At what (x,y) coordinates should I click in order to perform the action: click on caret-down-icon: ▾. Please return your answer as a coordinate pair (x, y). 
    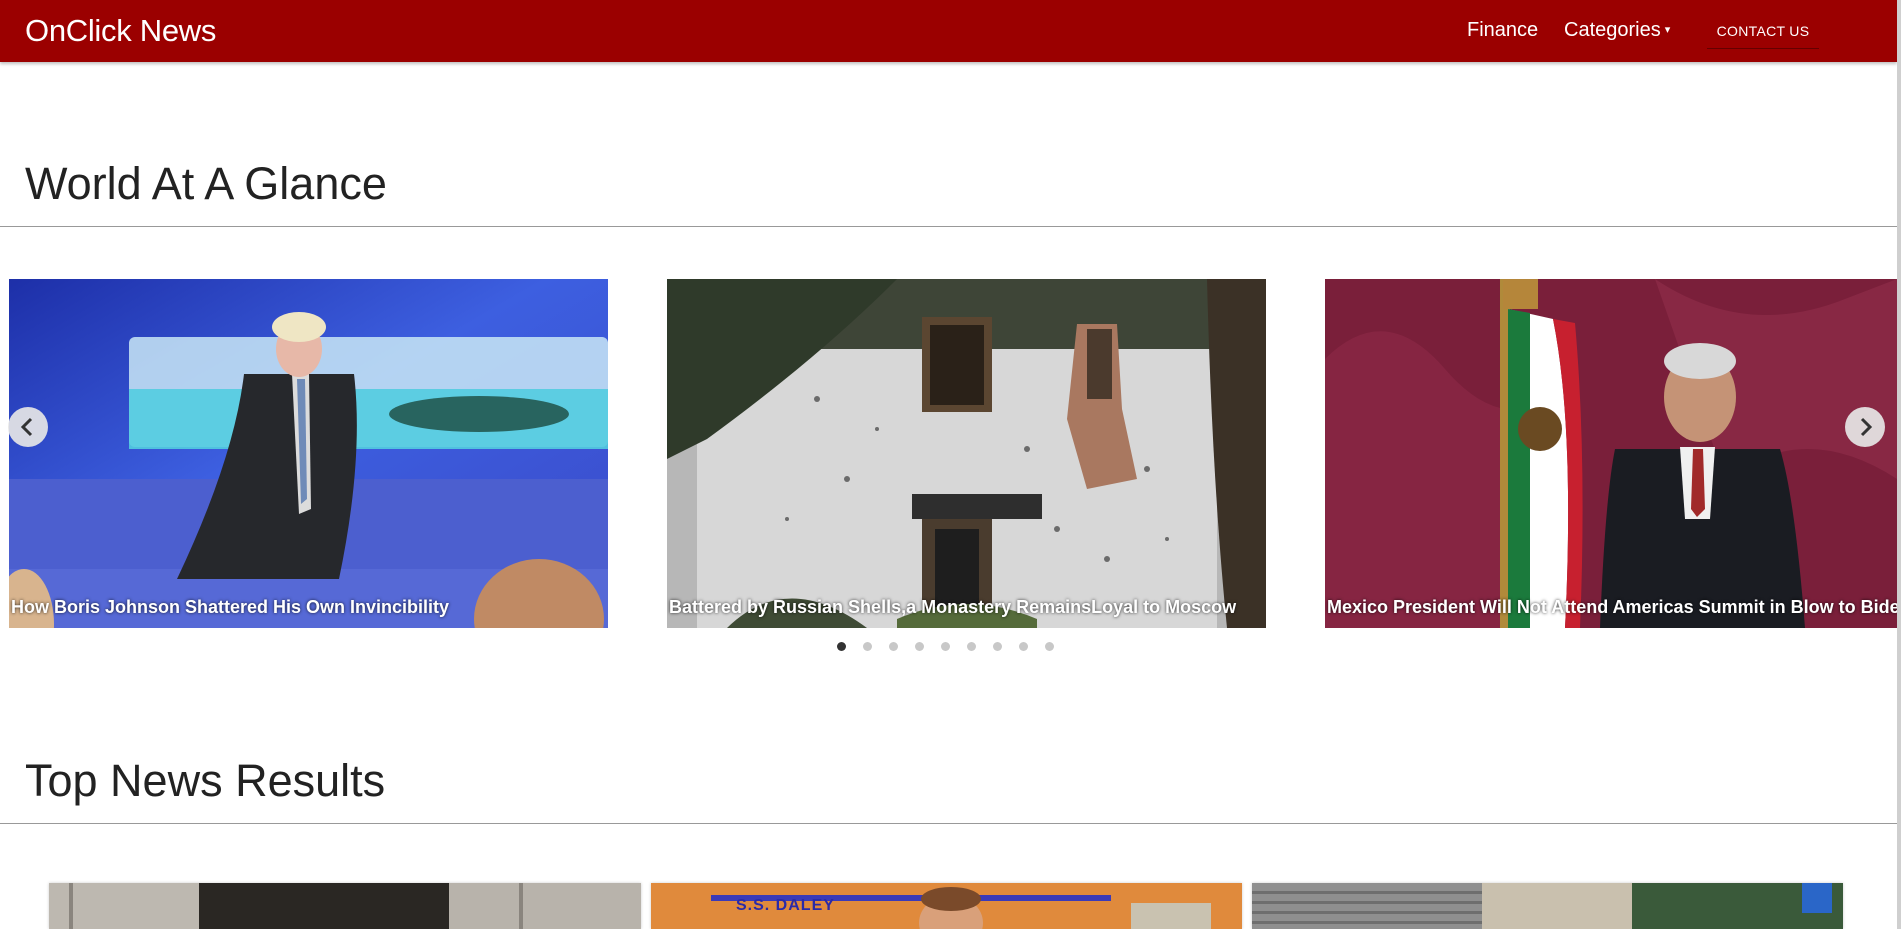
    Looking at the image, I should click on (1667, 30).